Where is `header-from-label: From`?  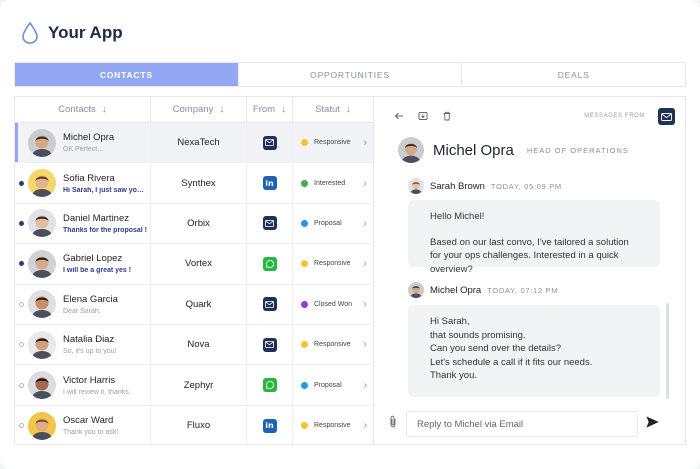 header-from-label: From is located at coordinates (264, 109).